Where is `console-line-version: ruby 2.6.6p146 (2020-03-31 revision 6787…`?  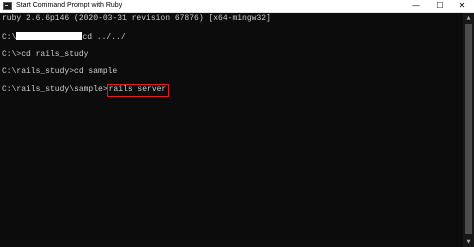 console-line-version: ruby 2.6.6p146 (2020-03-31 revision 6787… is located at coordinates (136, 18).